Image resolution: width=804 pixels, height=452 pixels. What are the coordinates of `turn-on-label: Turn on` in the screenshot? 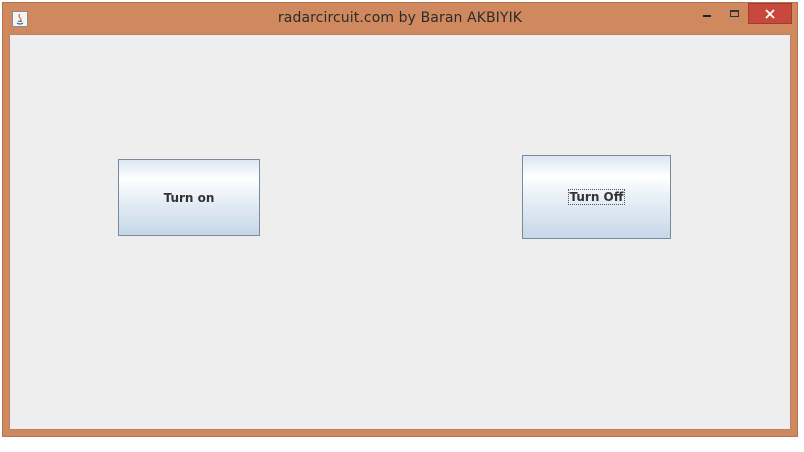 It's located at (189, 197).